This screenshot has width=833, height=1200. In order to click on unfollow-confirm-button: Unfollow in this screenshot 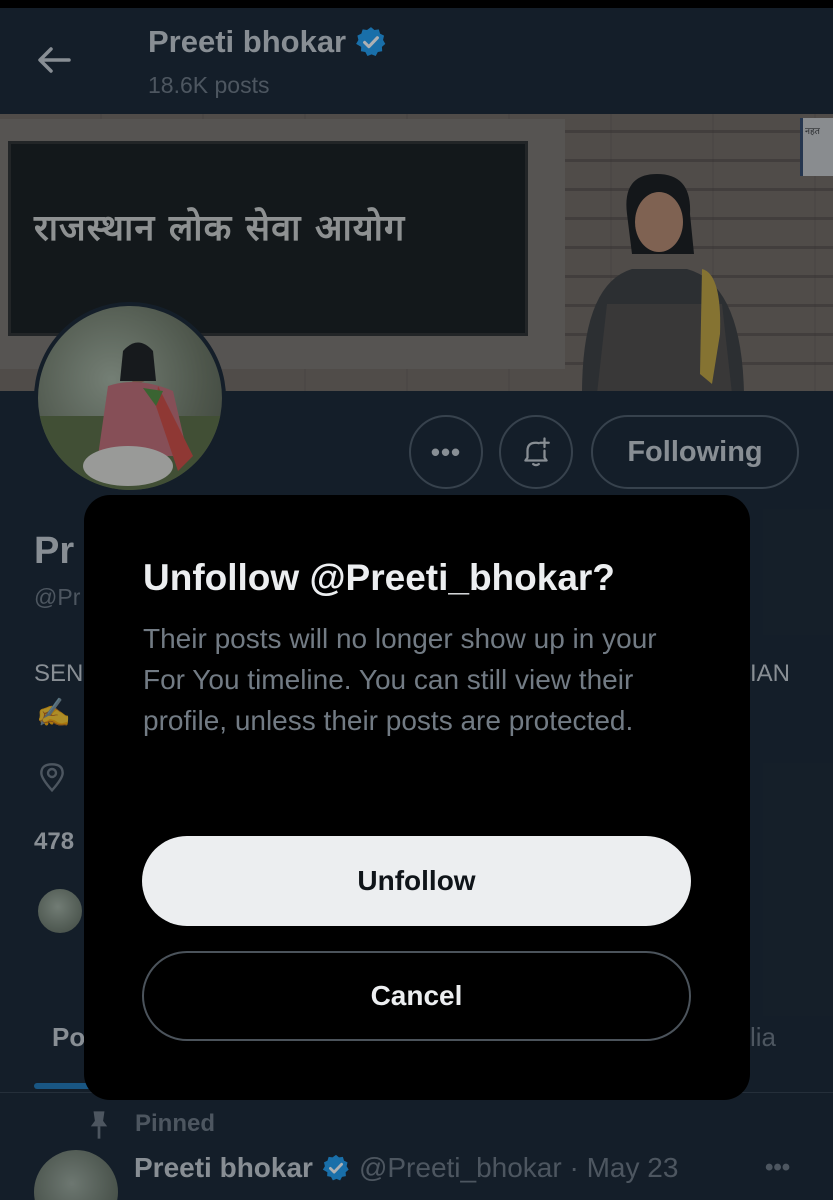, I will do `click(416, 881)`.